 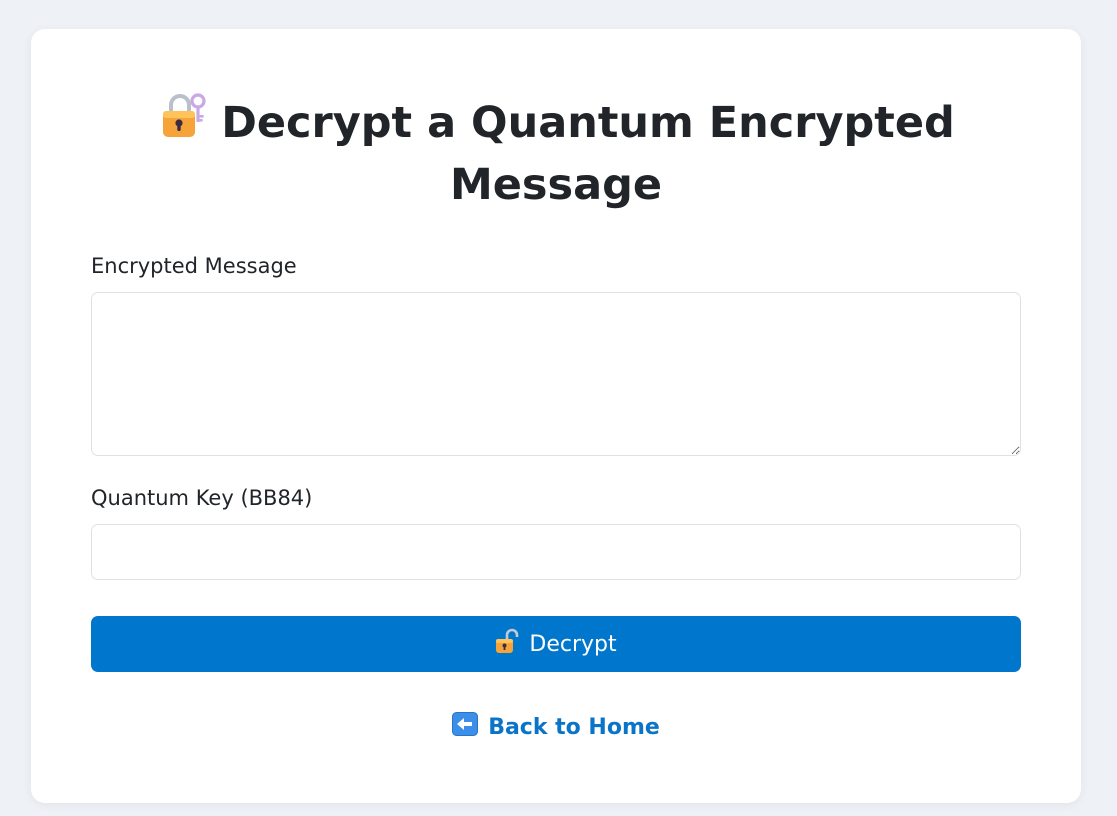 I want to click on back-to-home-link: Back to Home, so click(x=556, y=727).